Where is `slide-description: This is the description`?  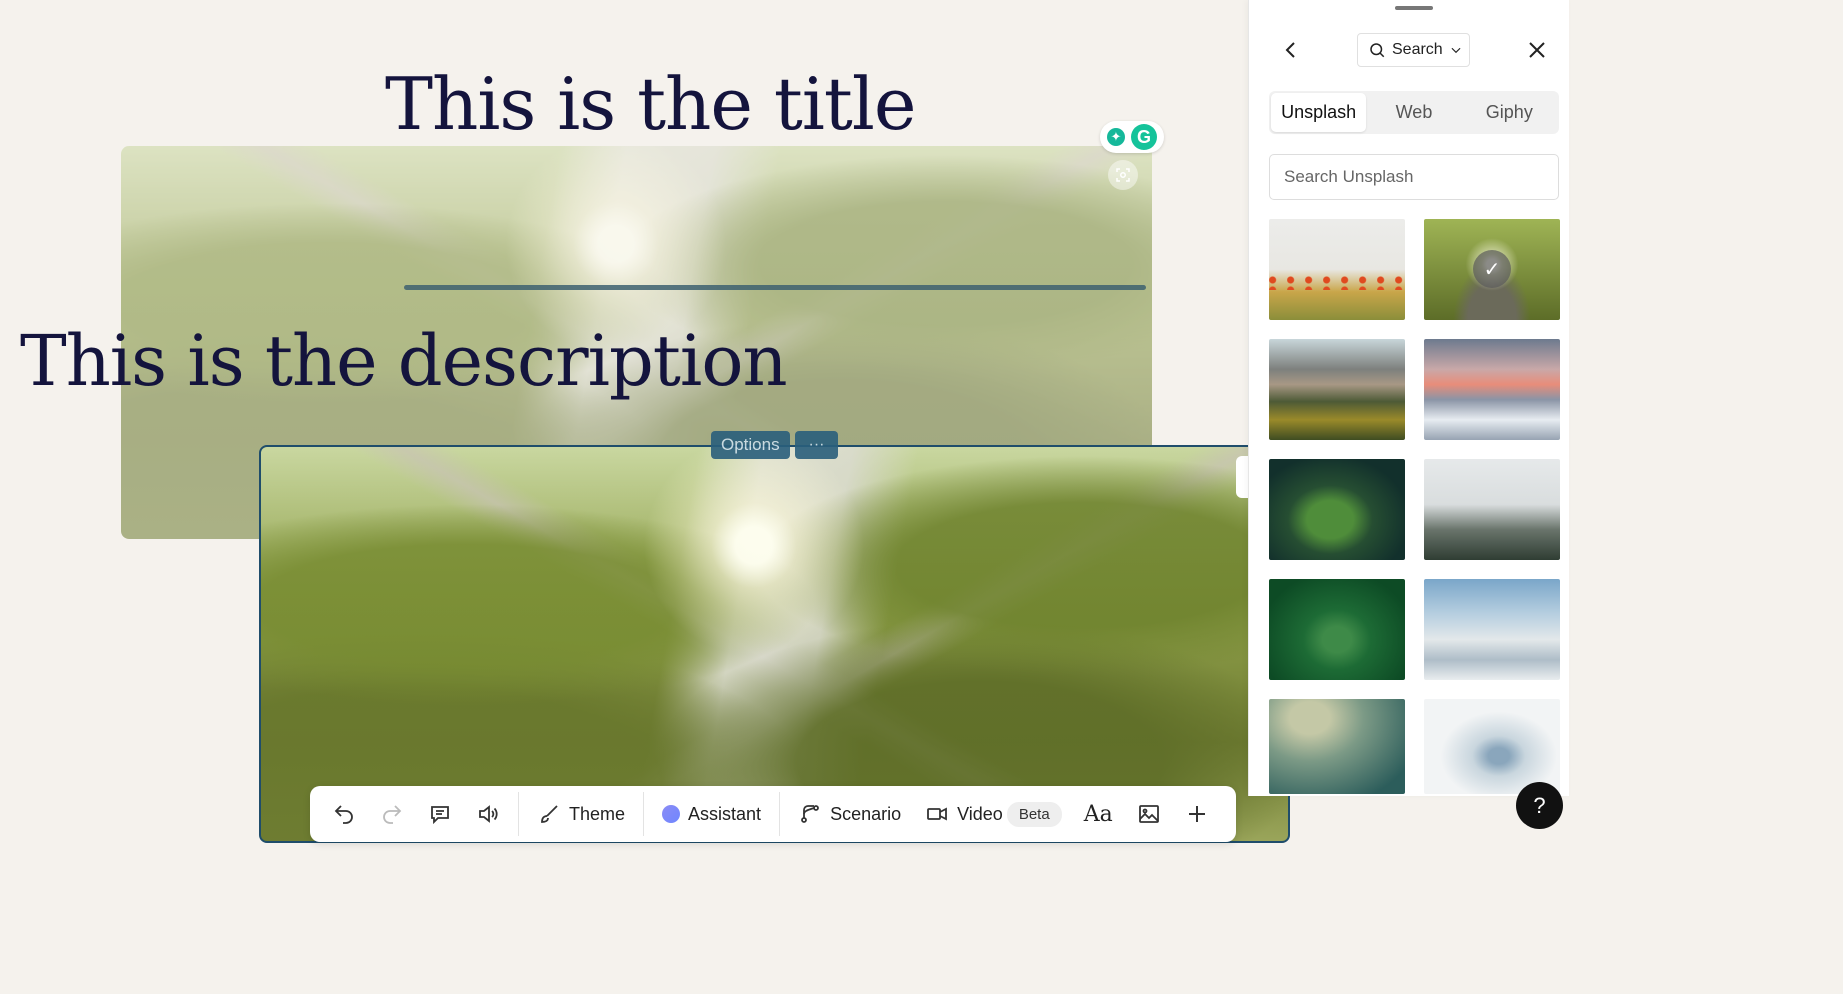
slide-description: This is the description is located at coordinates (404, 361).